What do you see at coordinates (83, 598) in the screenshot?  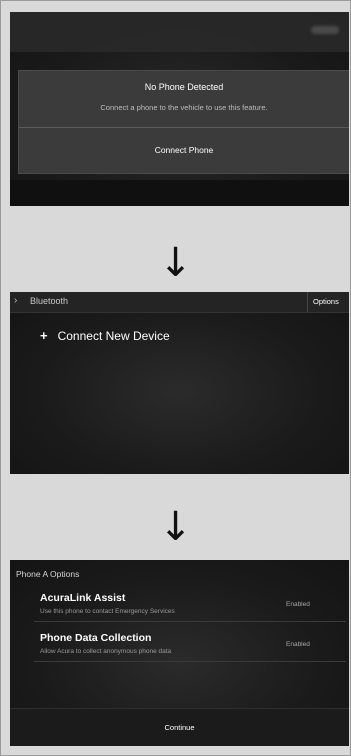 I see `option-title: AcuraLink Assist` at bounding box center [83, 598].